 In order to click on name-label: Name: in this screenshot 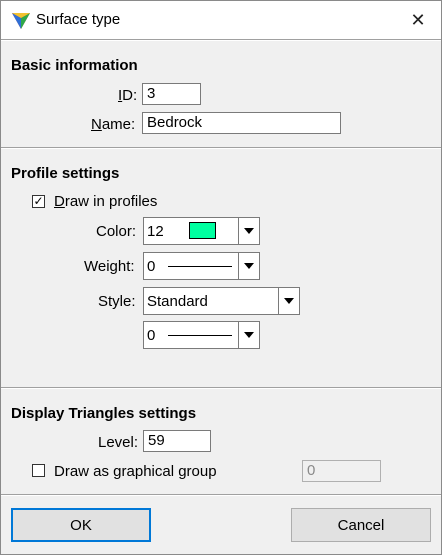, I will do `click(113, 124)`.